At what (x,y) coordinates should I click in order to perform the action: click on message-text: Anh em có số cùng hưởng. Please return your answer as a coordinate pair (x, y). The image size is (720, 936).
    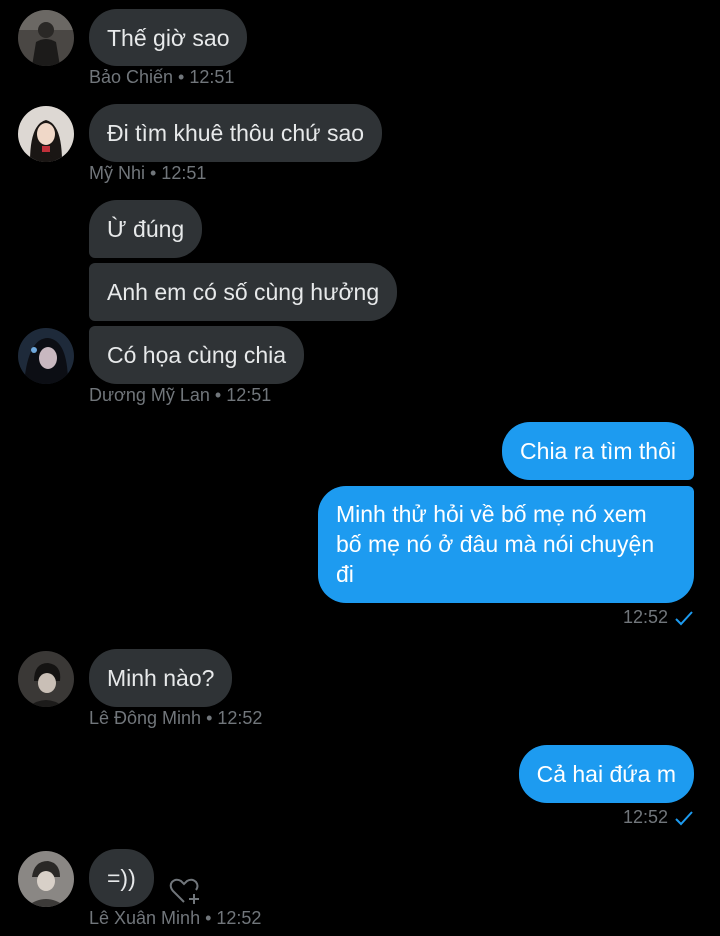
    Looking at the image, I should click on (243, 292).